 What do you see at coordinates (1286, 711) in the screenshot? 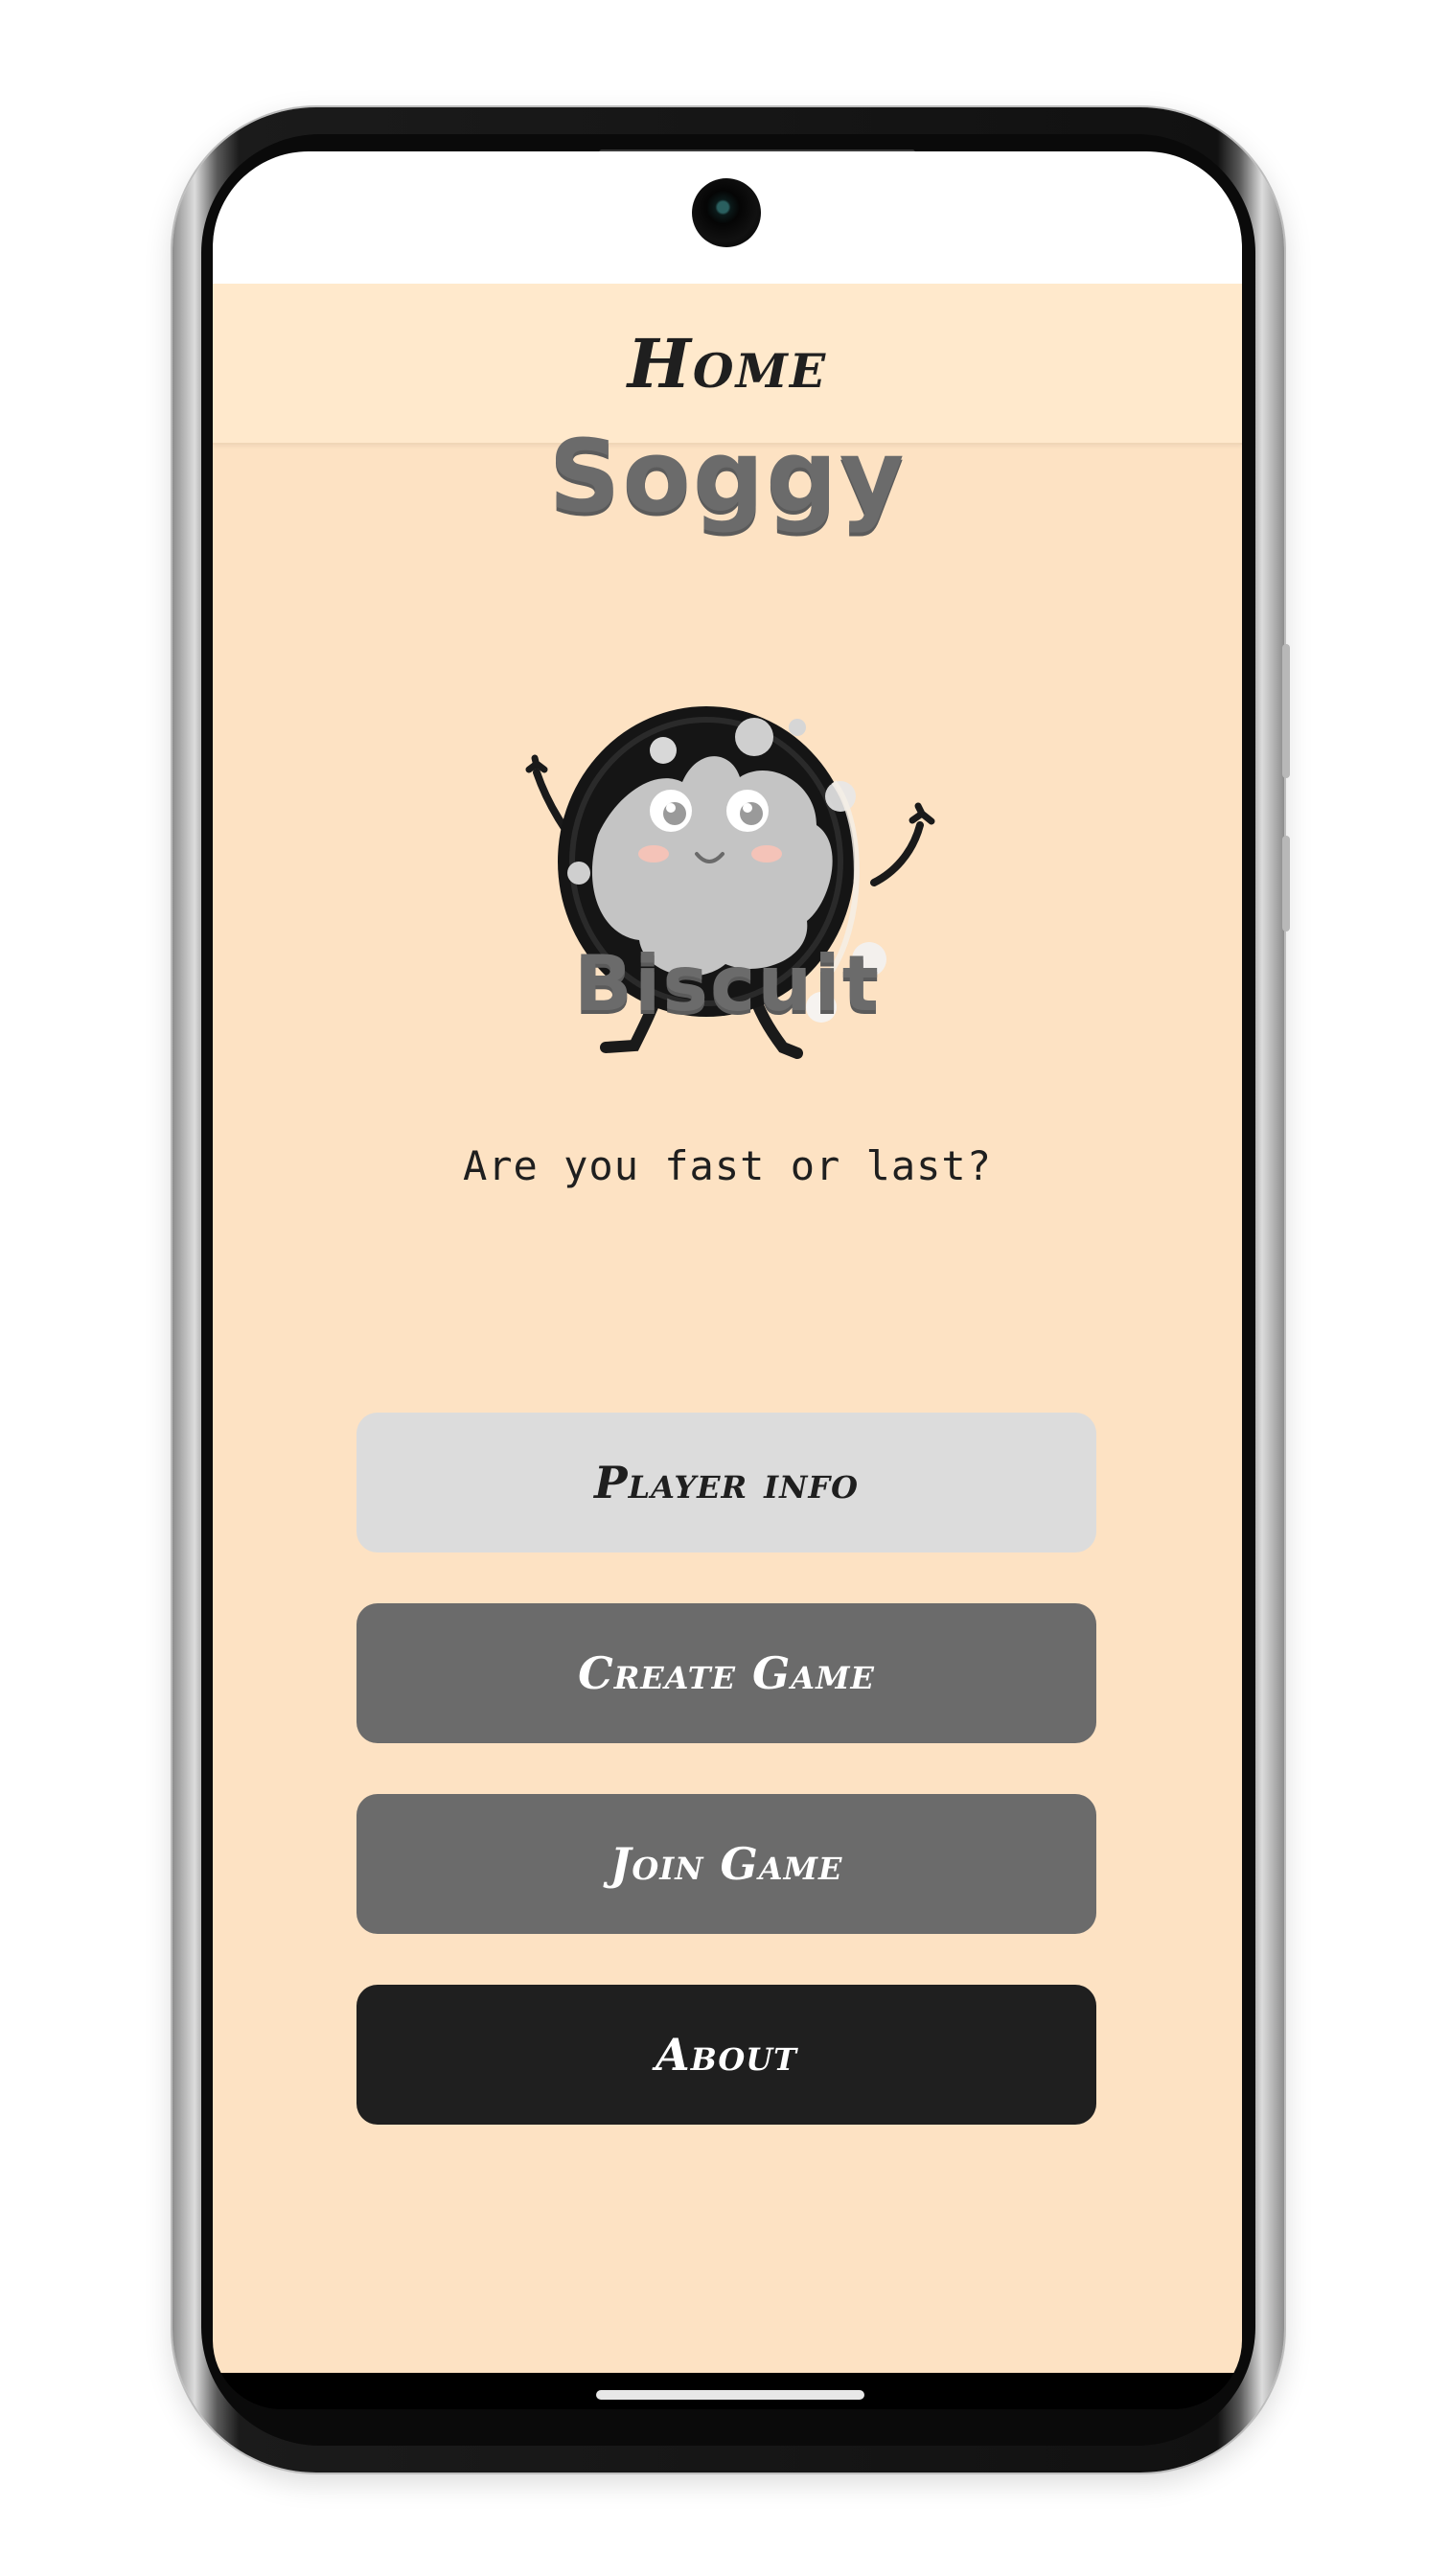
I see `volume-button` at bounding box center [1286, 711].